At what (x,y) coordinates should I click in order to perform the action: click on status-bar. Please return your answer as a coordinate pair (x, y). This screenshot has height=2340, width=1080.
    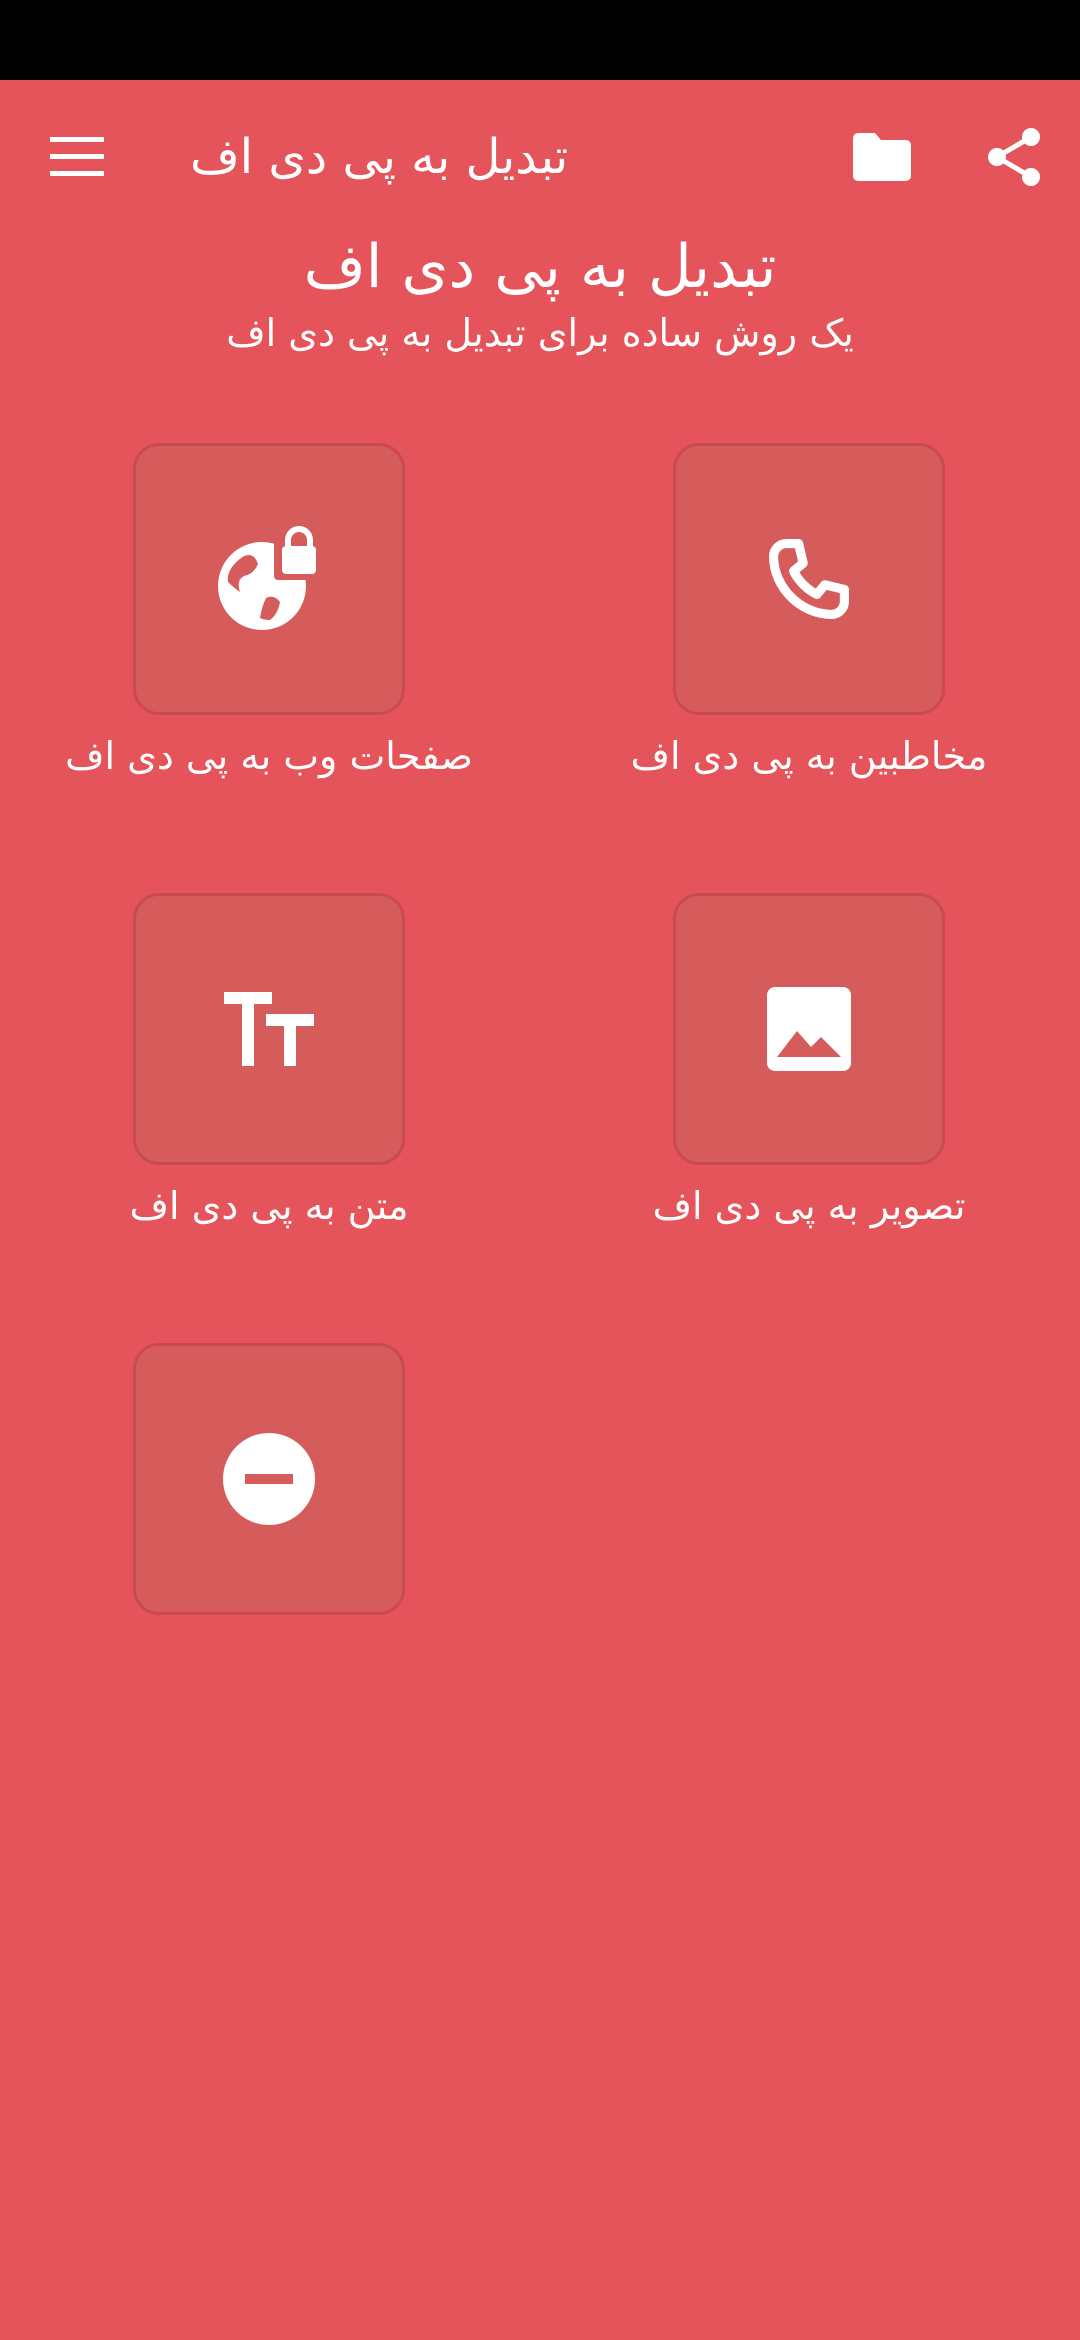
    Looking at the image, I should click on (540, 40).